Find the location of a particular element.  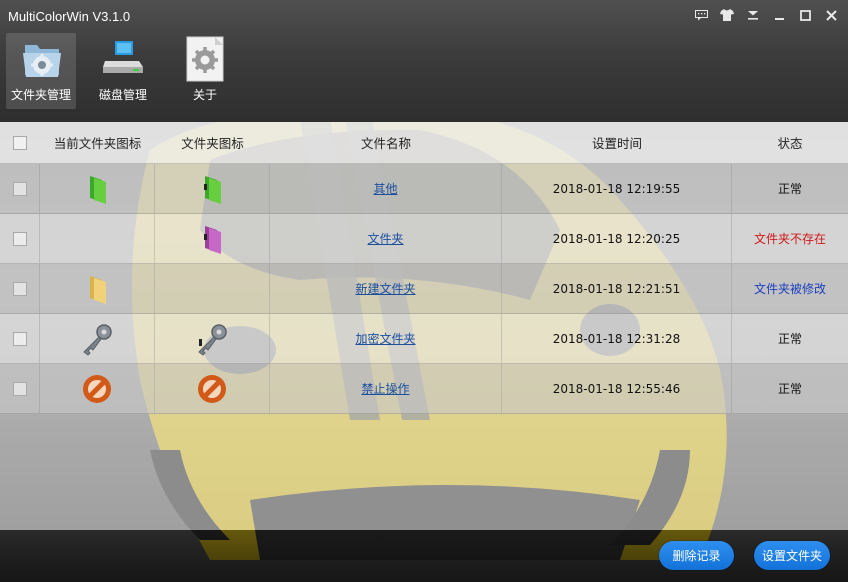

folder-name-link: 新建文件夹 is located at coordinates (385, 288).